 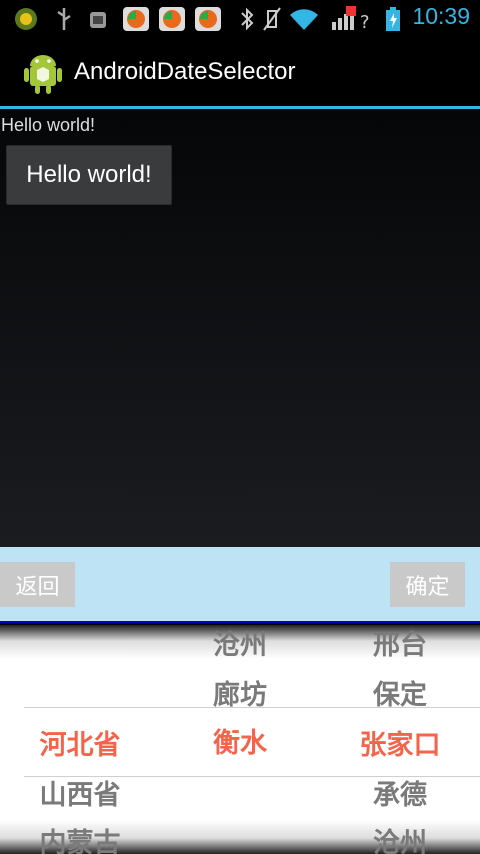 What do you see at coordinates (351, 19) in the screenshot?
I see `signal-icon: ?` at bounding box center [351, 19].